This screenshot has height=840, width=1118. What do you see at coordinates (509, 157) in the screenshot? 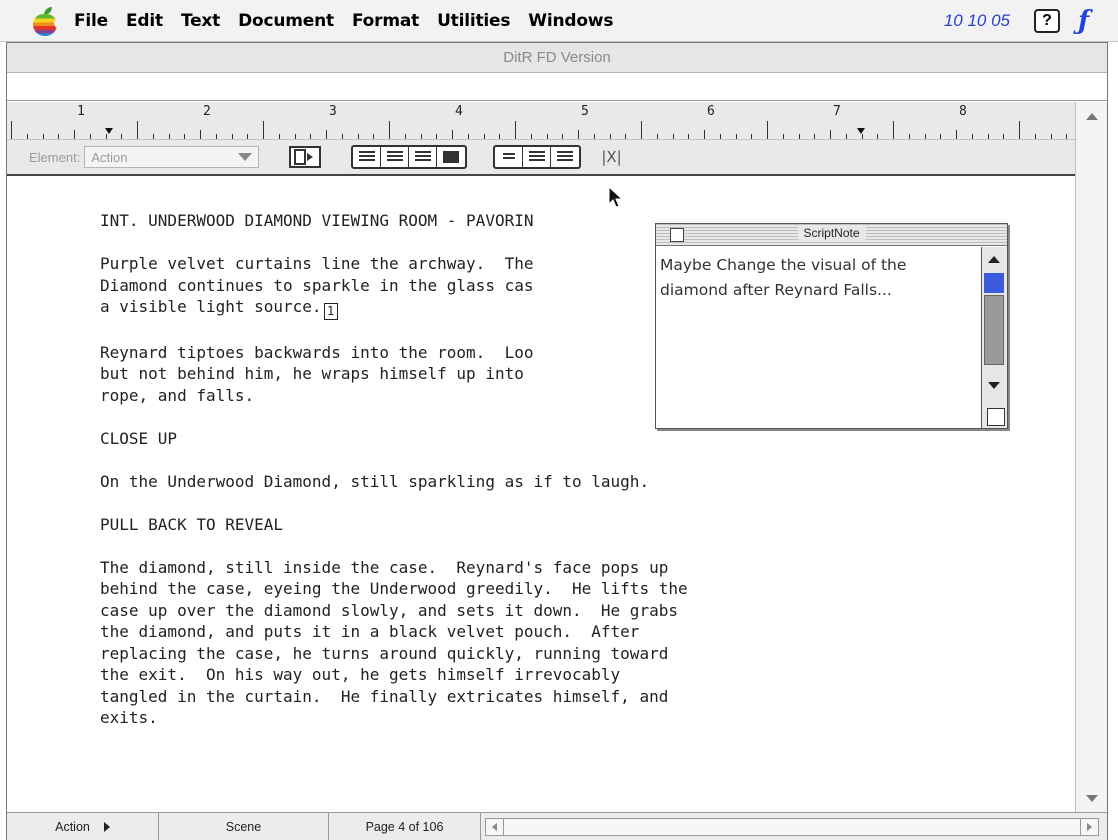
I see `spacing-single-button` at bounding box center [509, 157].